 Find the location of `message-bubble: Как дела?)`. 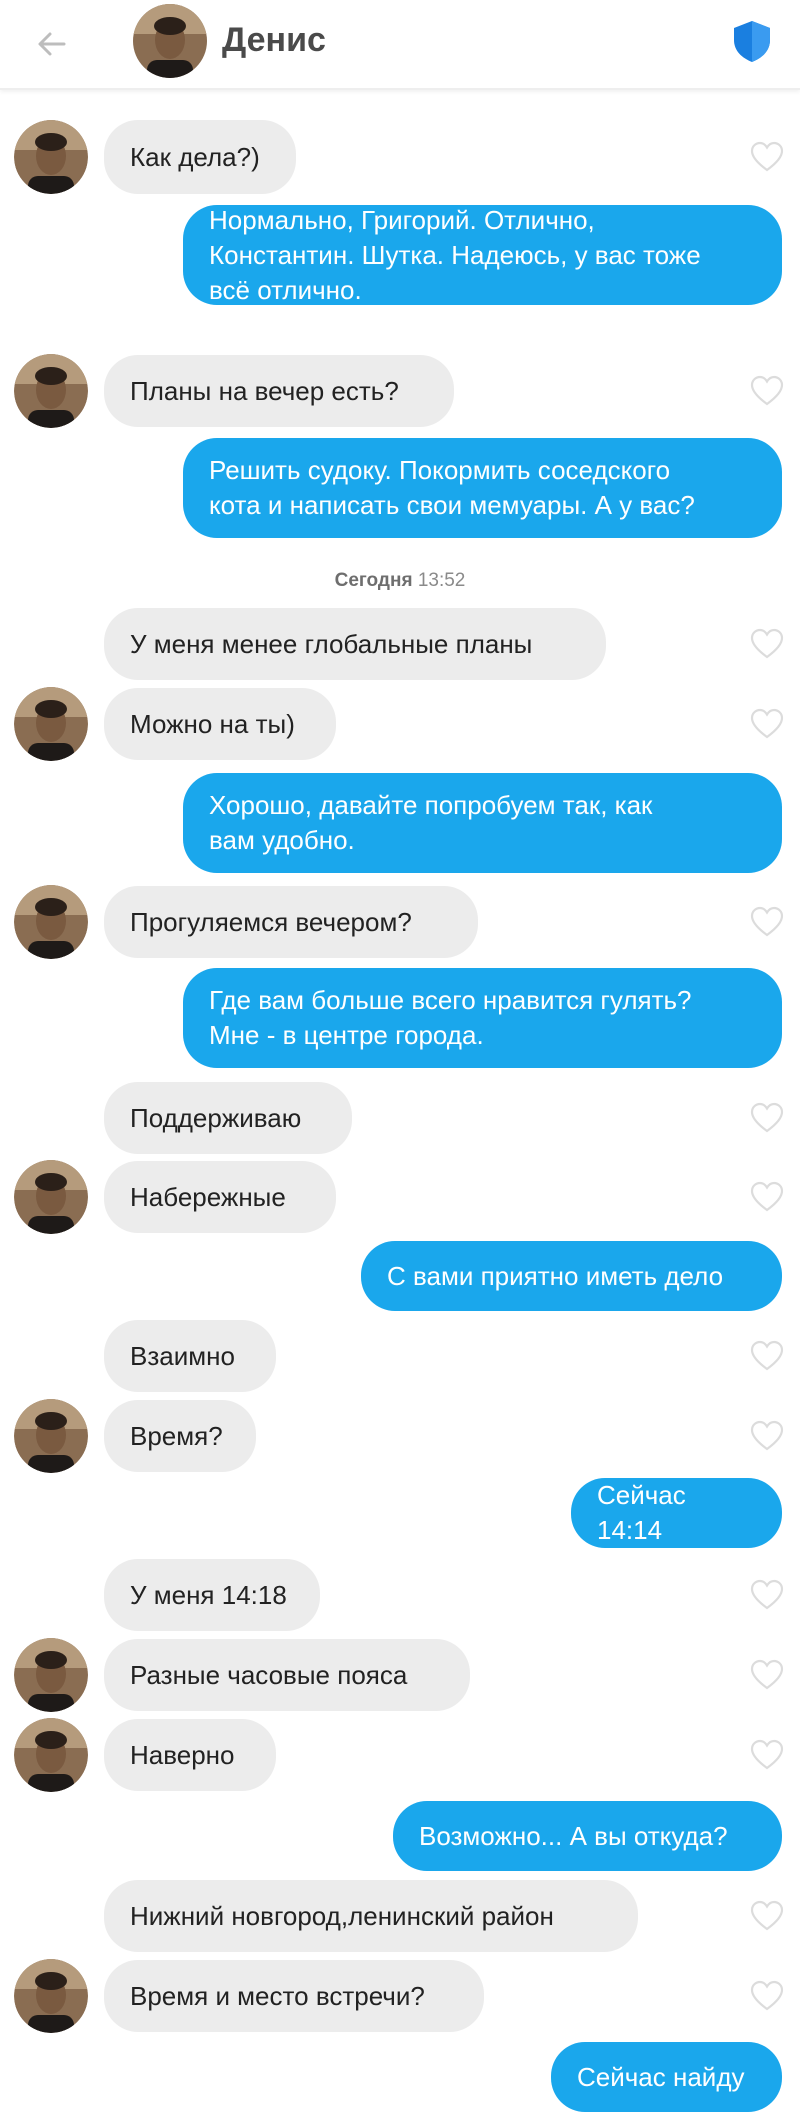

message-bubble: Как дела?) is located at coordinates (200, 157).